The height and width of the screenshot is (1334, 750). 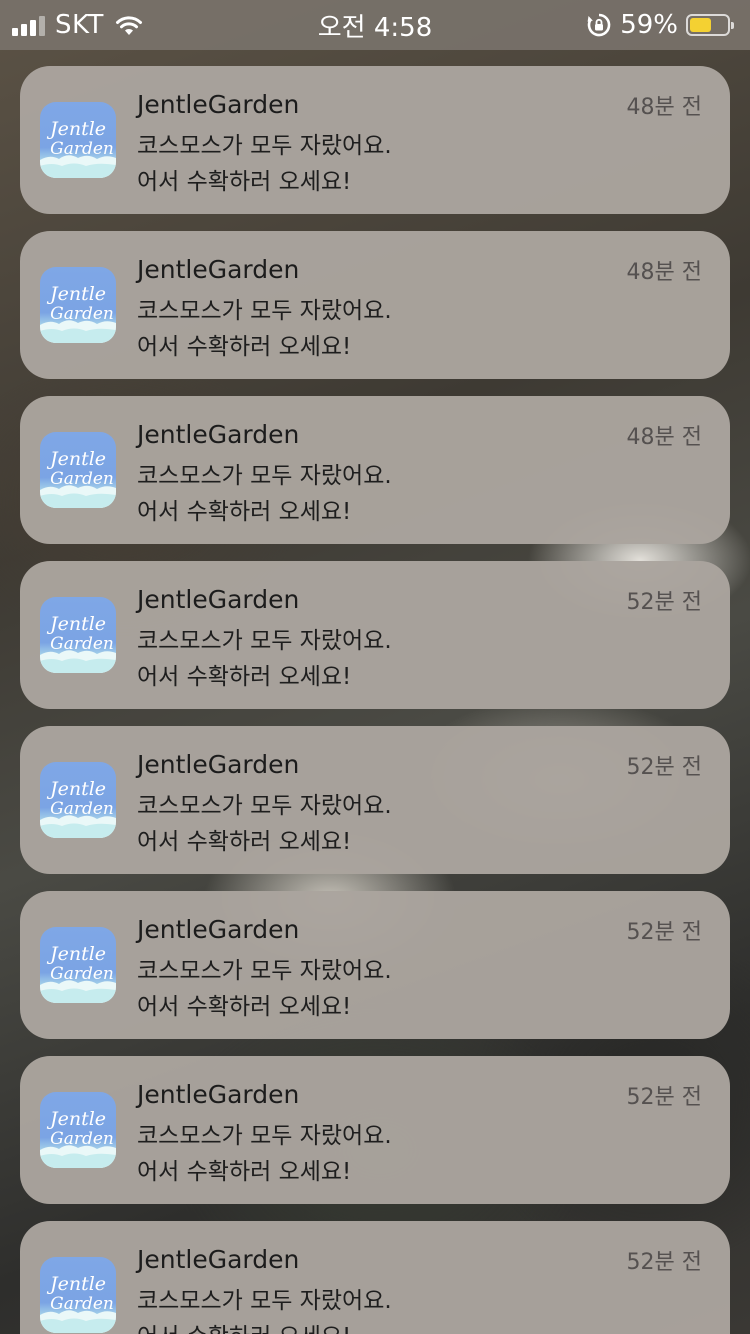 I want to click on battery-icon, so click(x=710, y=25).